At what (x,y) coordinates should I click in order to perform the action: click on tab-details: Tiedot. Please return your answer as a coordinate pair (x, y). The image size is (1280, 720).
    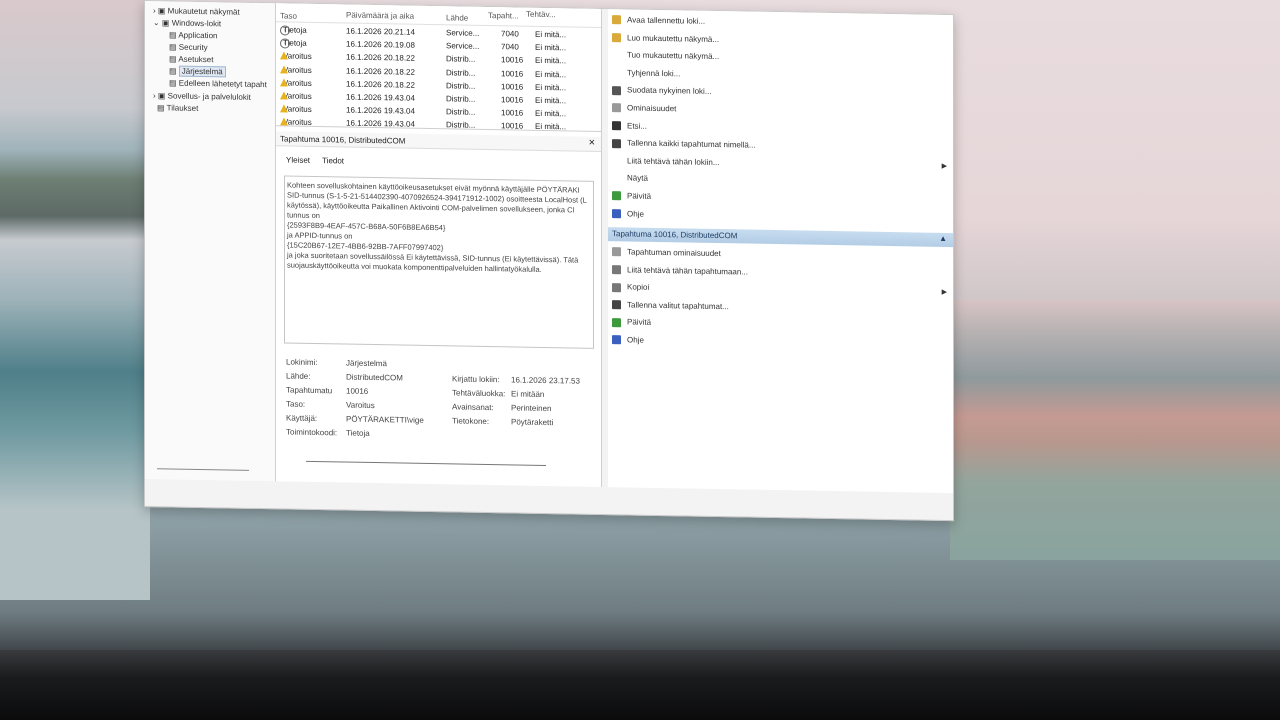
    Looking at the image, I should click on (333, 160).